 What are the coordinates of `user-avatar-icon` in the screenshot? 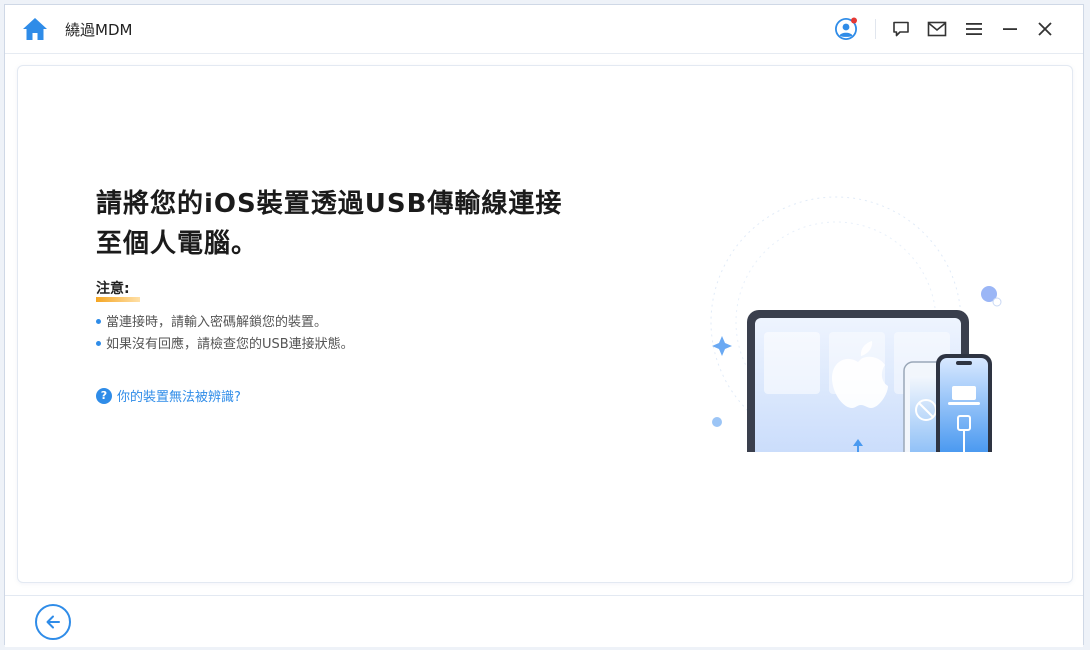 It's located at (846, 29).